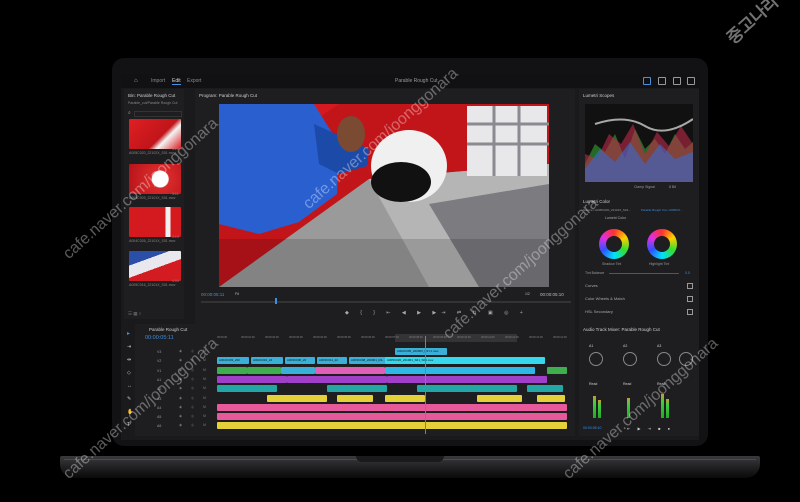  What do you see at coordinates (410, 81) in the screenshot?
I see `workspace-bar: ⌂ Import Edit Export Parable Rough Cut` at bounding box center [410, 81].